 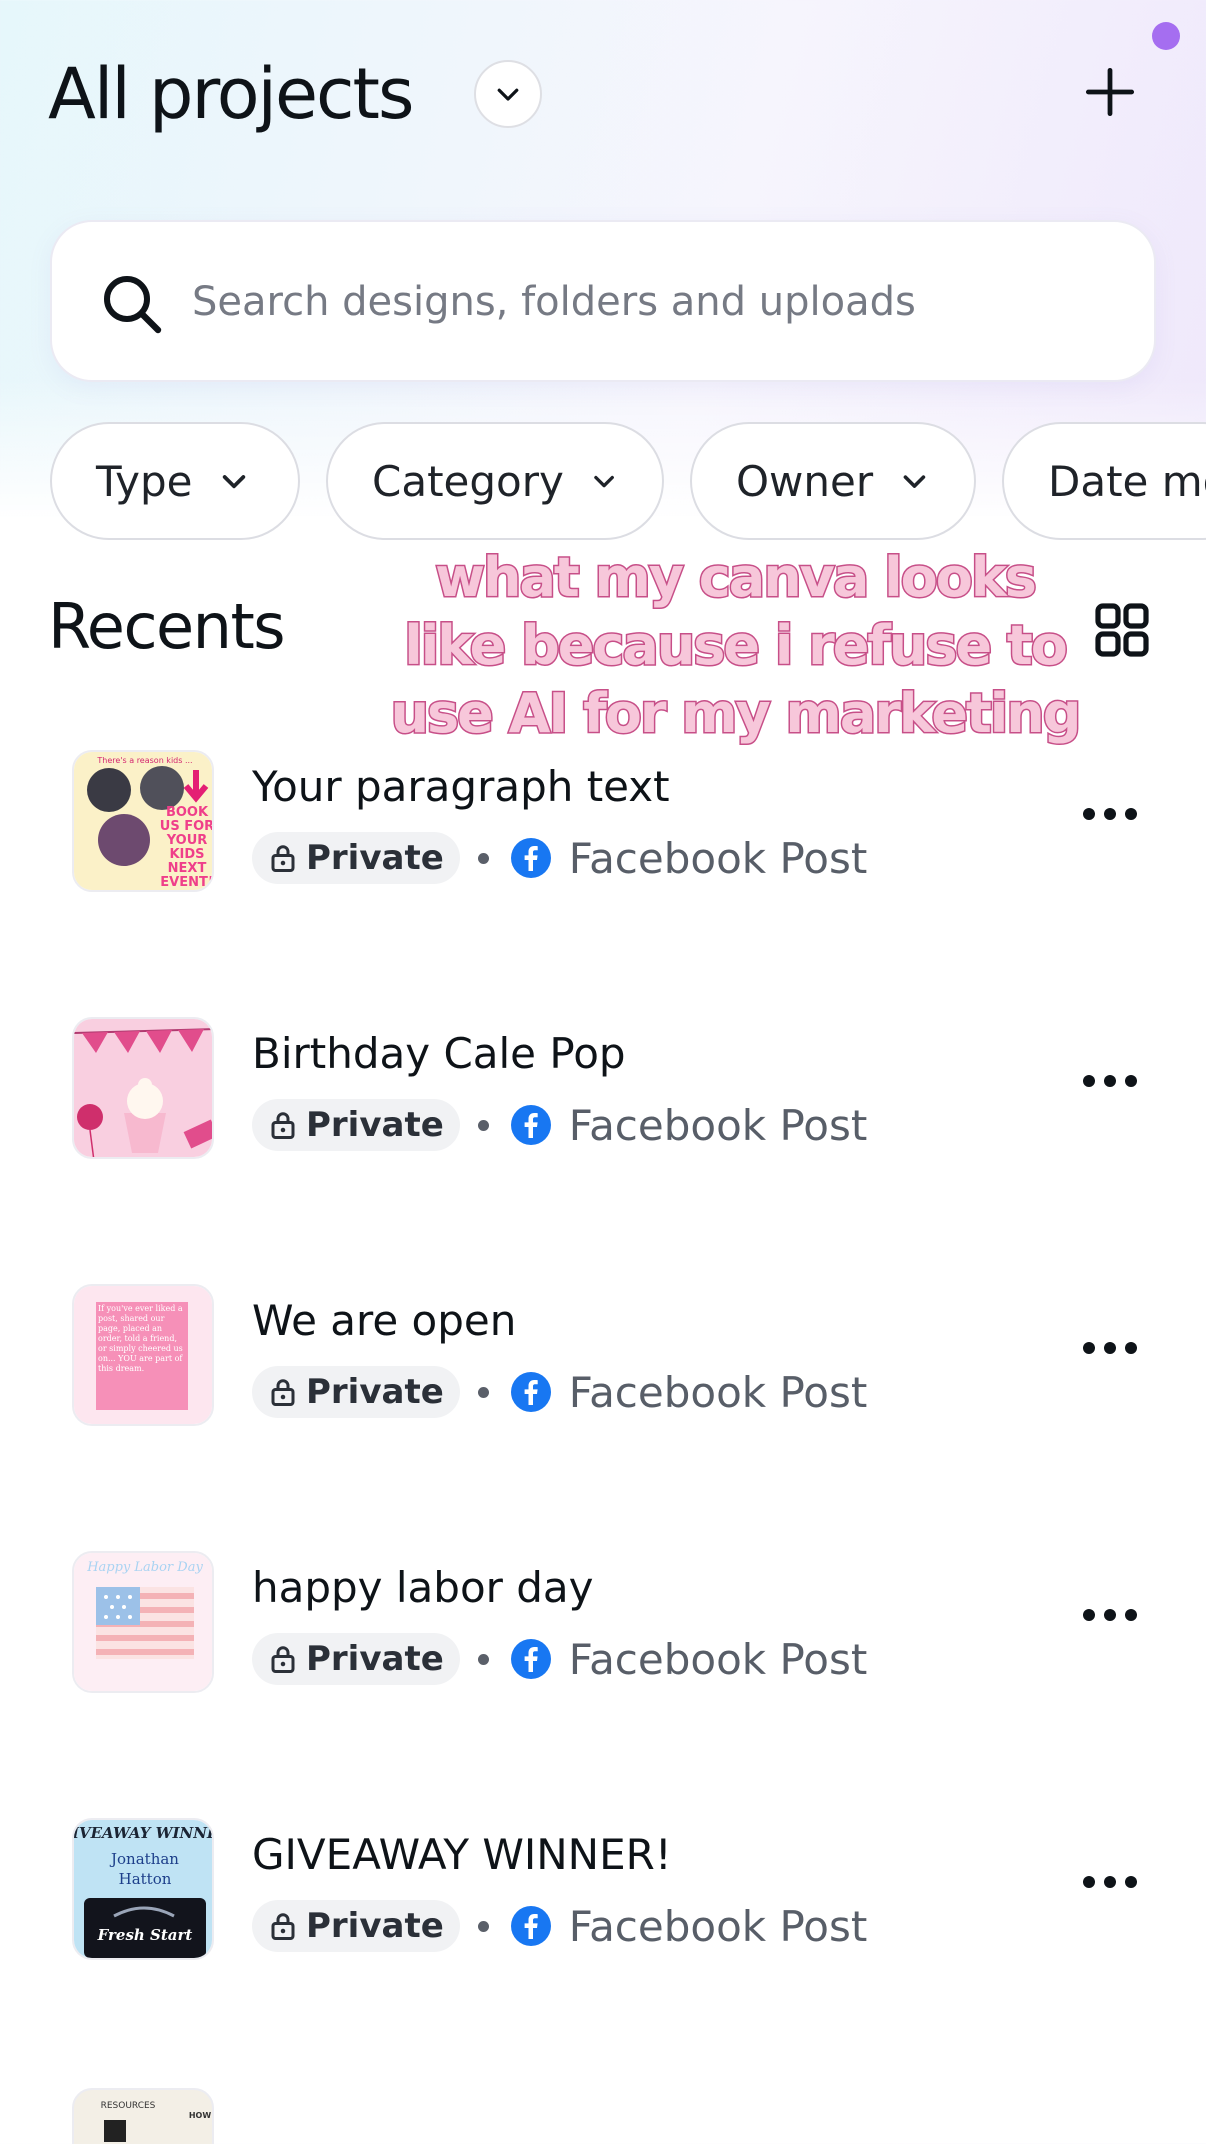 What do you see at coordinates (1127, 481) in the screenshot?
I see `filter-date-label: Date mo` at bounding box center [1127, 481].